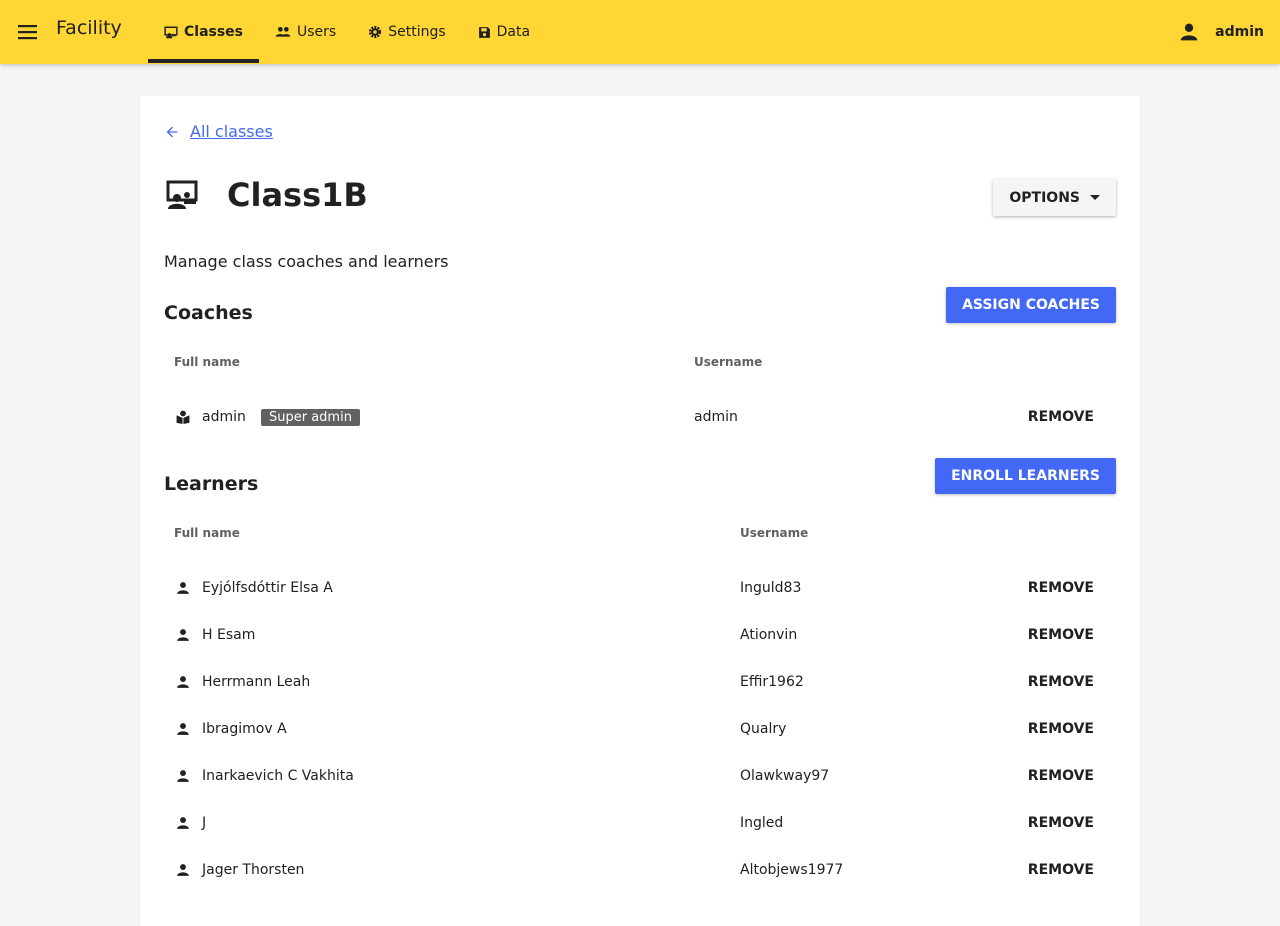 The image size is (1280, 926). I want to click on tab-settings-label: Settings, so click(417, 32).